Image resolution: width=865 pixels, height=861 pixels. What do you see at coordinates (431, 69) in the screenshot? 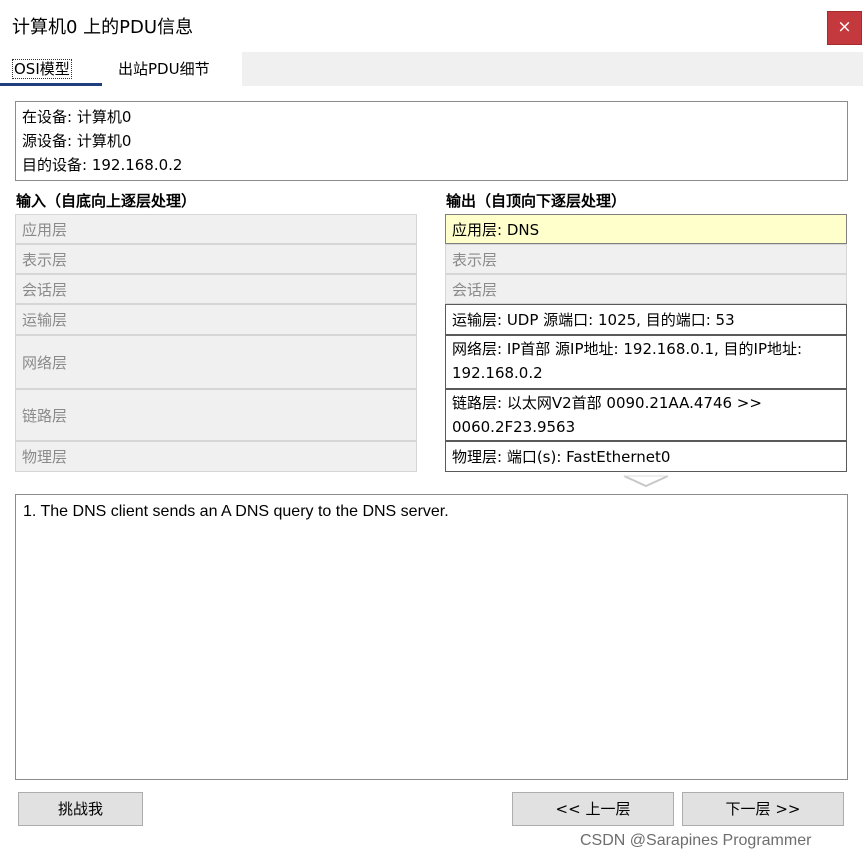
I see `tab-bar: OSI模型 出站PDU细节` at bounding box center [431, 69].